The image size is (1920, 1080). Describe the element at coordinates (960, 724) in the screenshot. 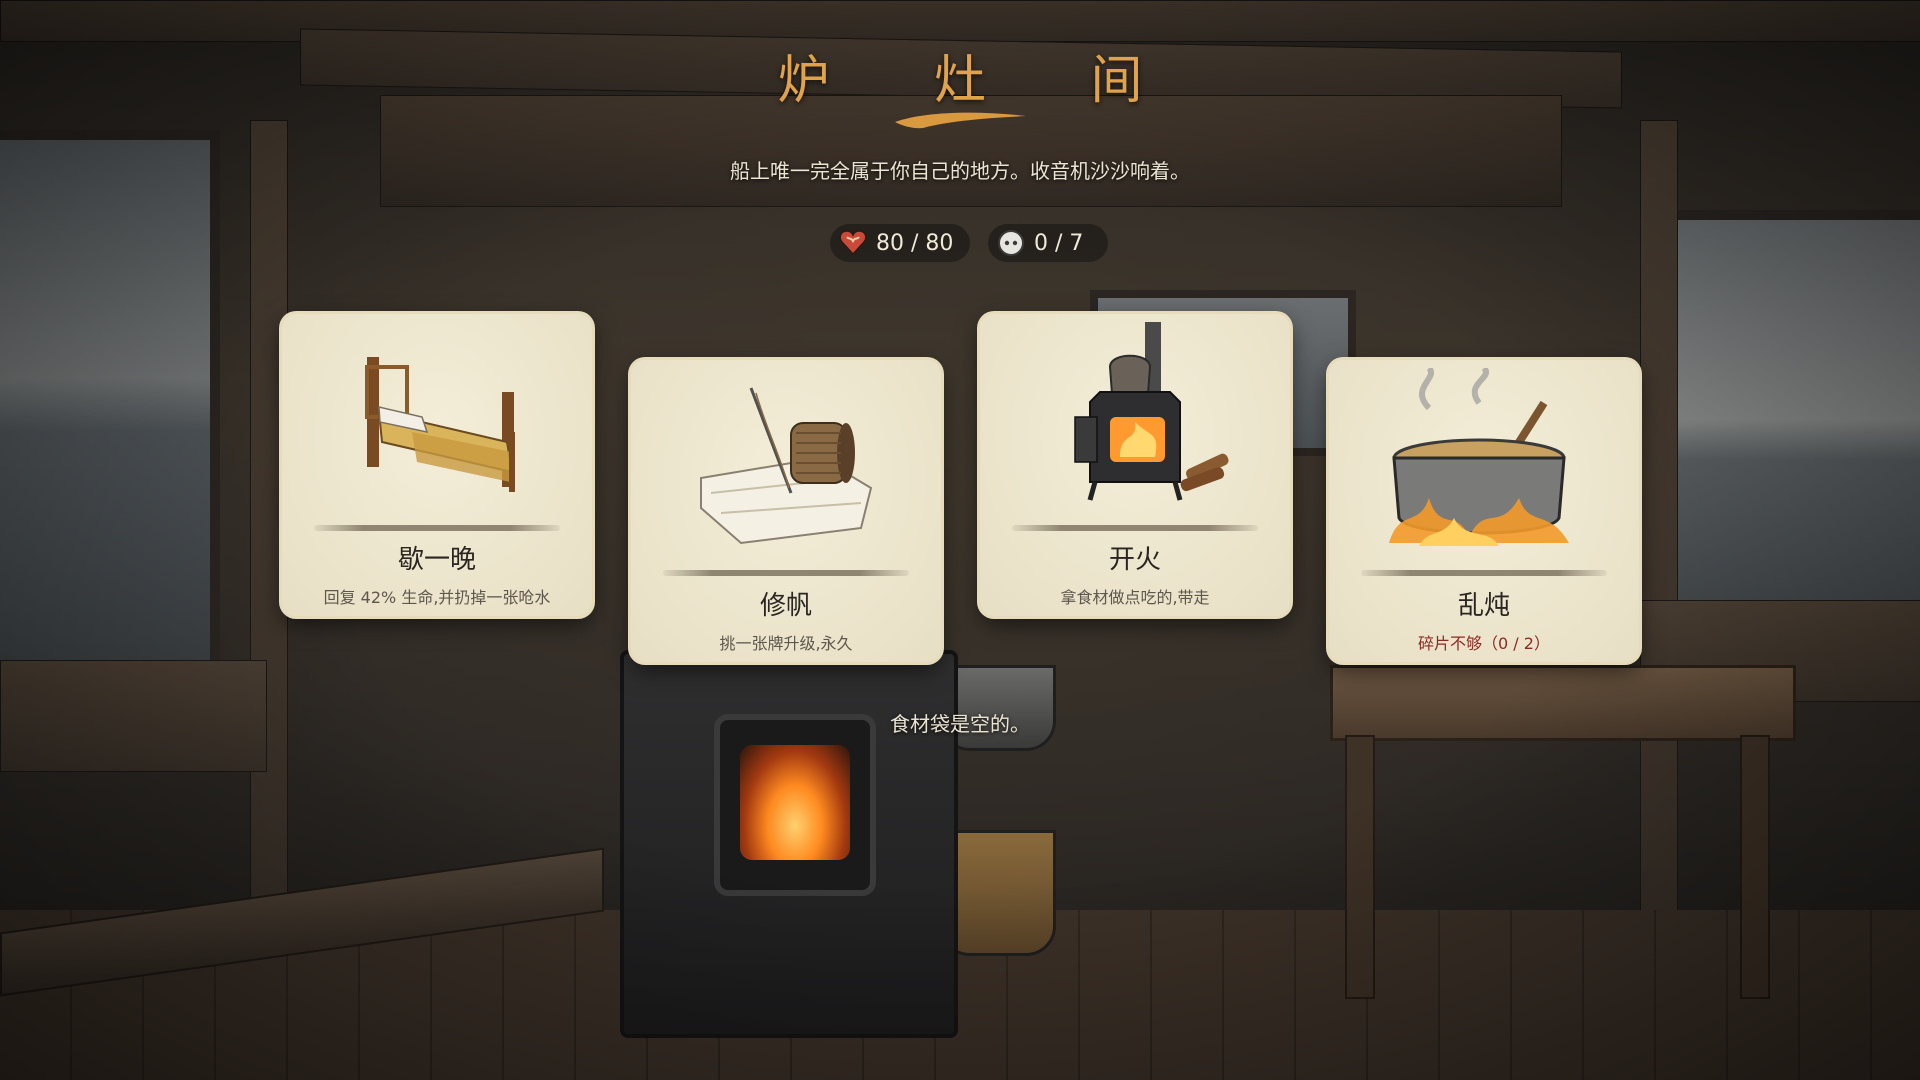

I see `ingredient-bag-status: 食材袋是空的。` at that location.